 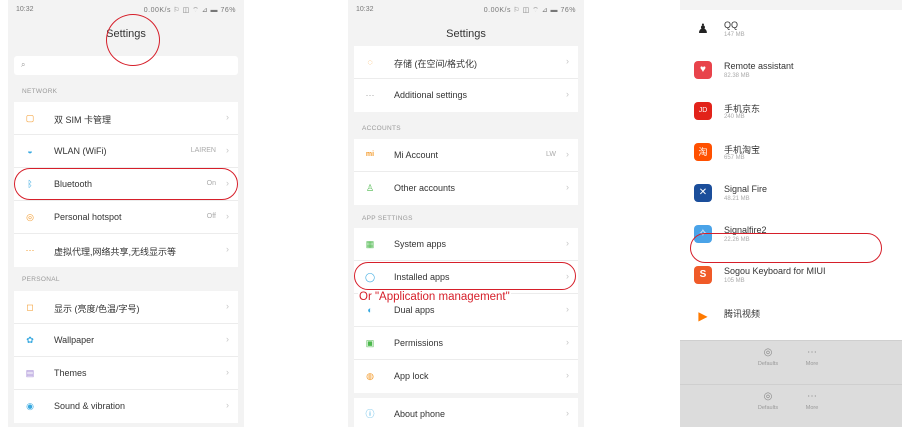 I want to click on sim-icon: ▢, so click(x=30, y=118).